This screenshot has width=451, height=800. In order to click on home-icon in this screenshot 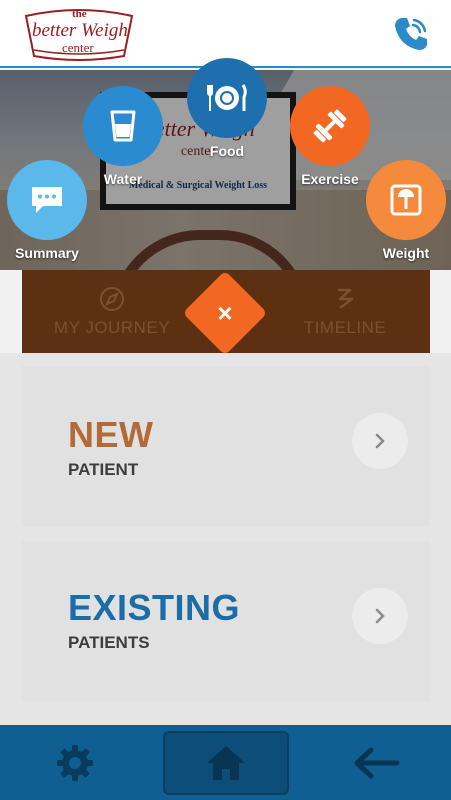, I will do `click(226, 763)`.